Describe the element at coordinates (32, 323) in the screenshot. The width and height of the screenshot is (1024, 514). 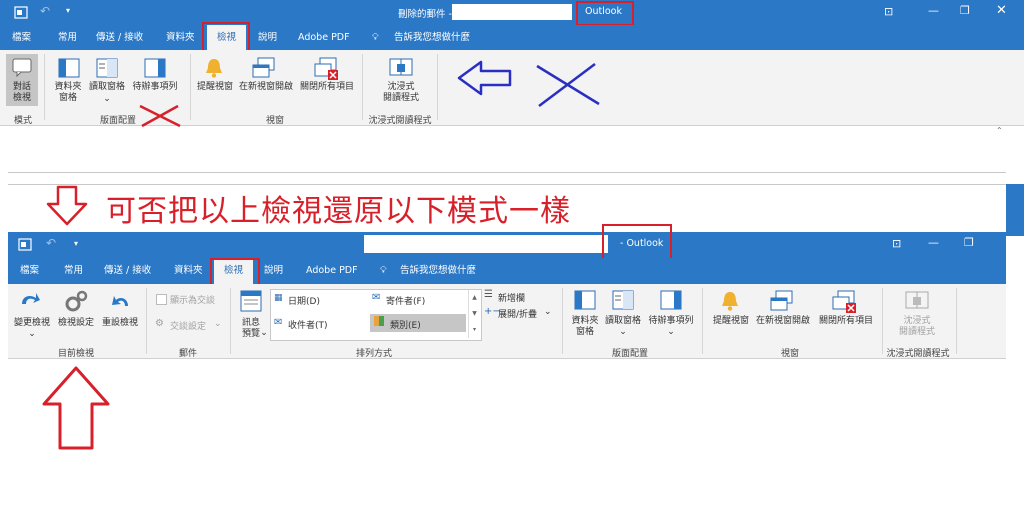
I see `change-view-button: 變更檢視` at that location.